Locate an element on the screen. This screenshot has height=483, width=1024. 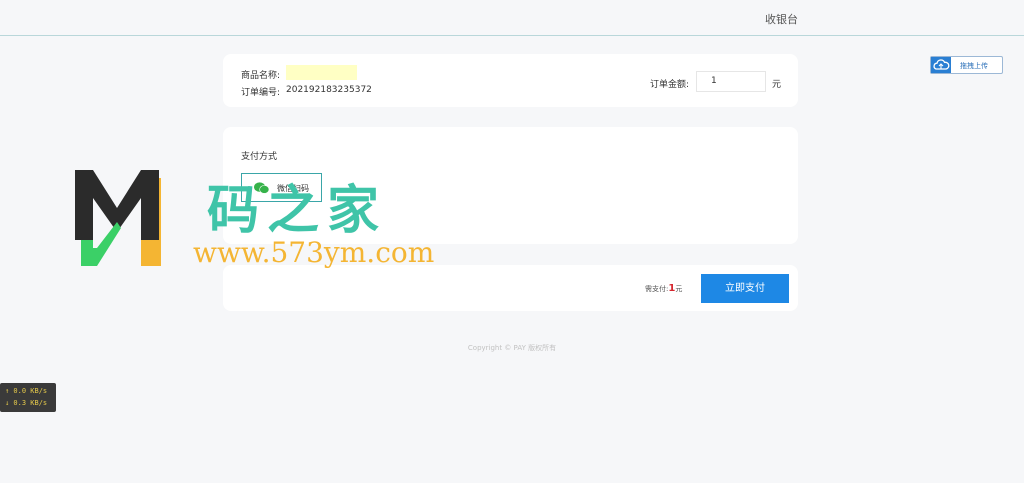
need-pay-text: 需支付:1元 is located at coordinates (663, 288).